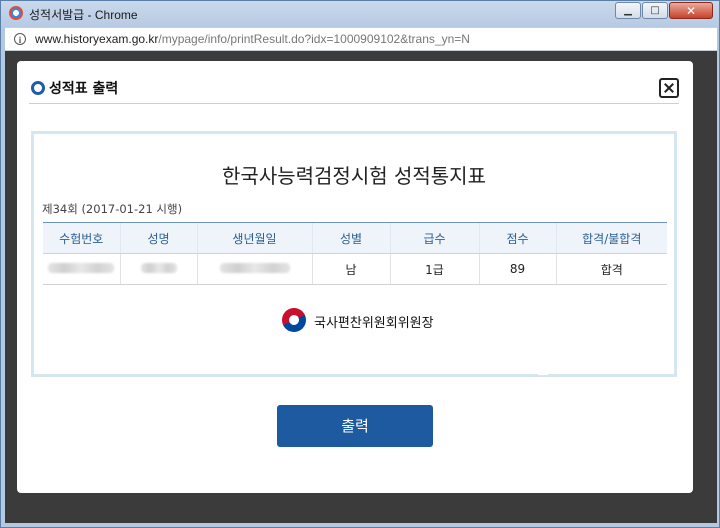 This screenshot has height=528, width=720. I want to click on minimize-button: ▁, so click(628, 10).